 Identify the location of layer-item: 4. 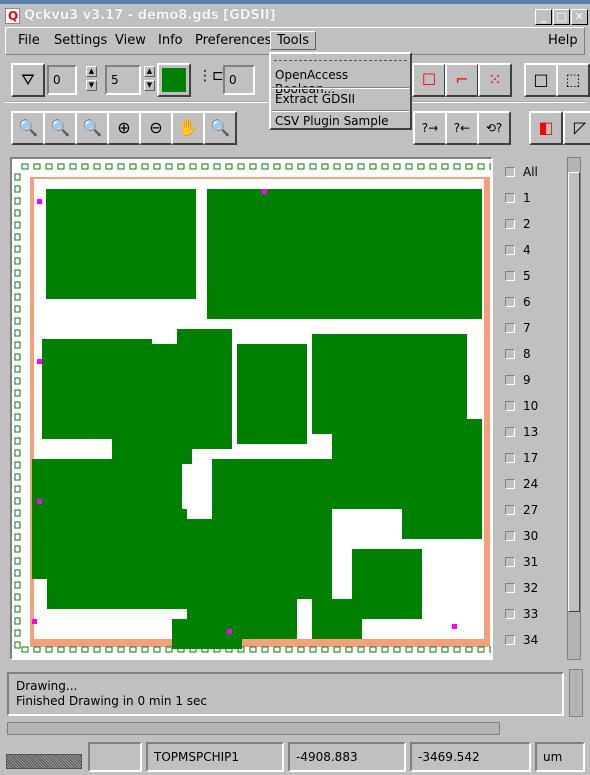
(518, 251).